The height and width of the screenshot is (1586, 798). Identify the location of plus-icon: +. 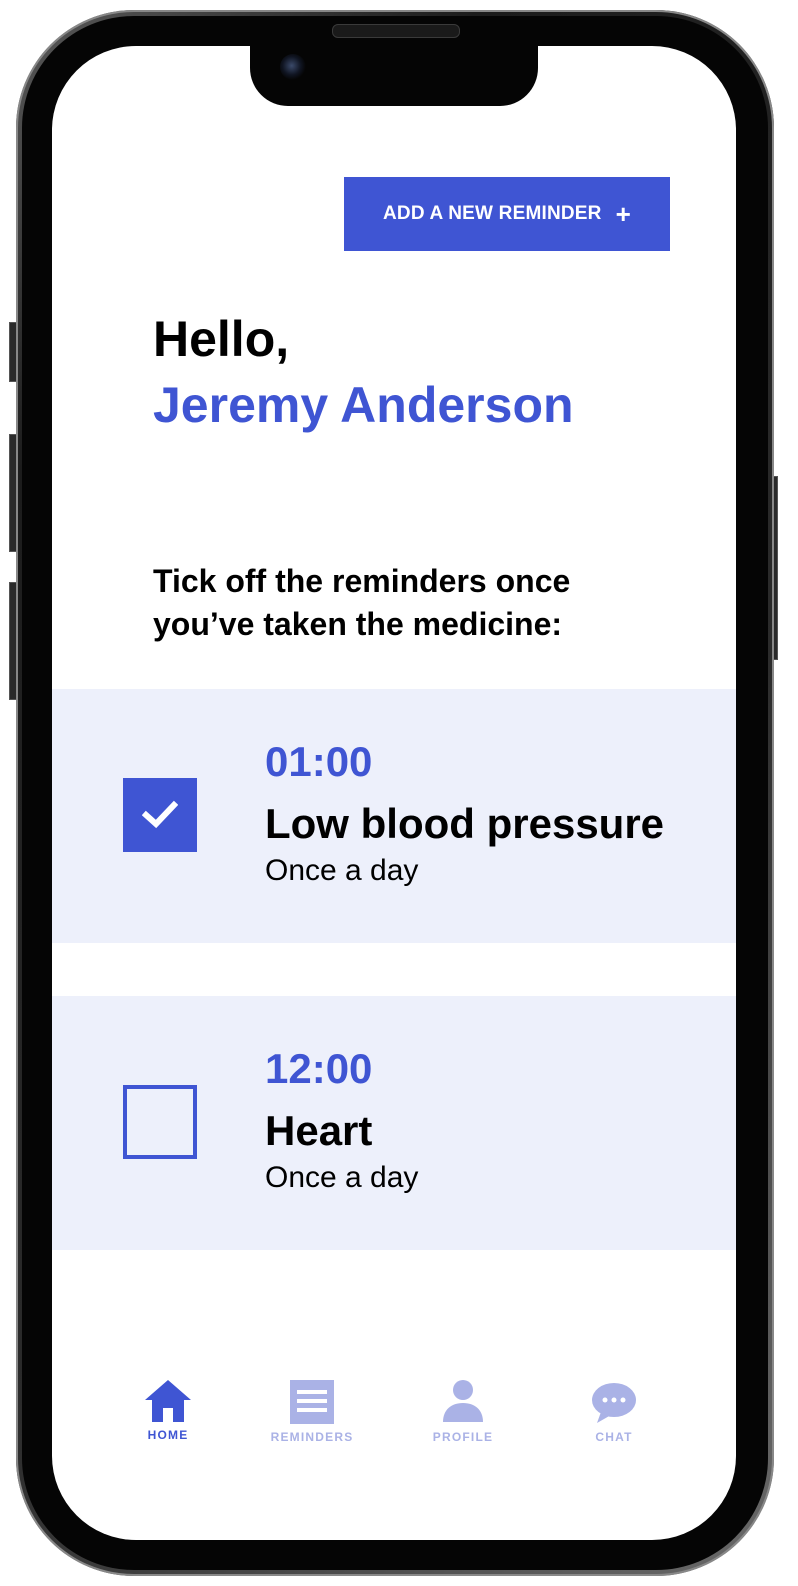
(623, 214).